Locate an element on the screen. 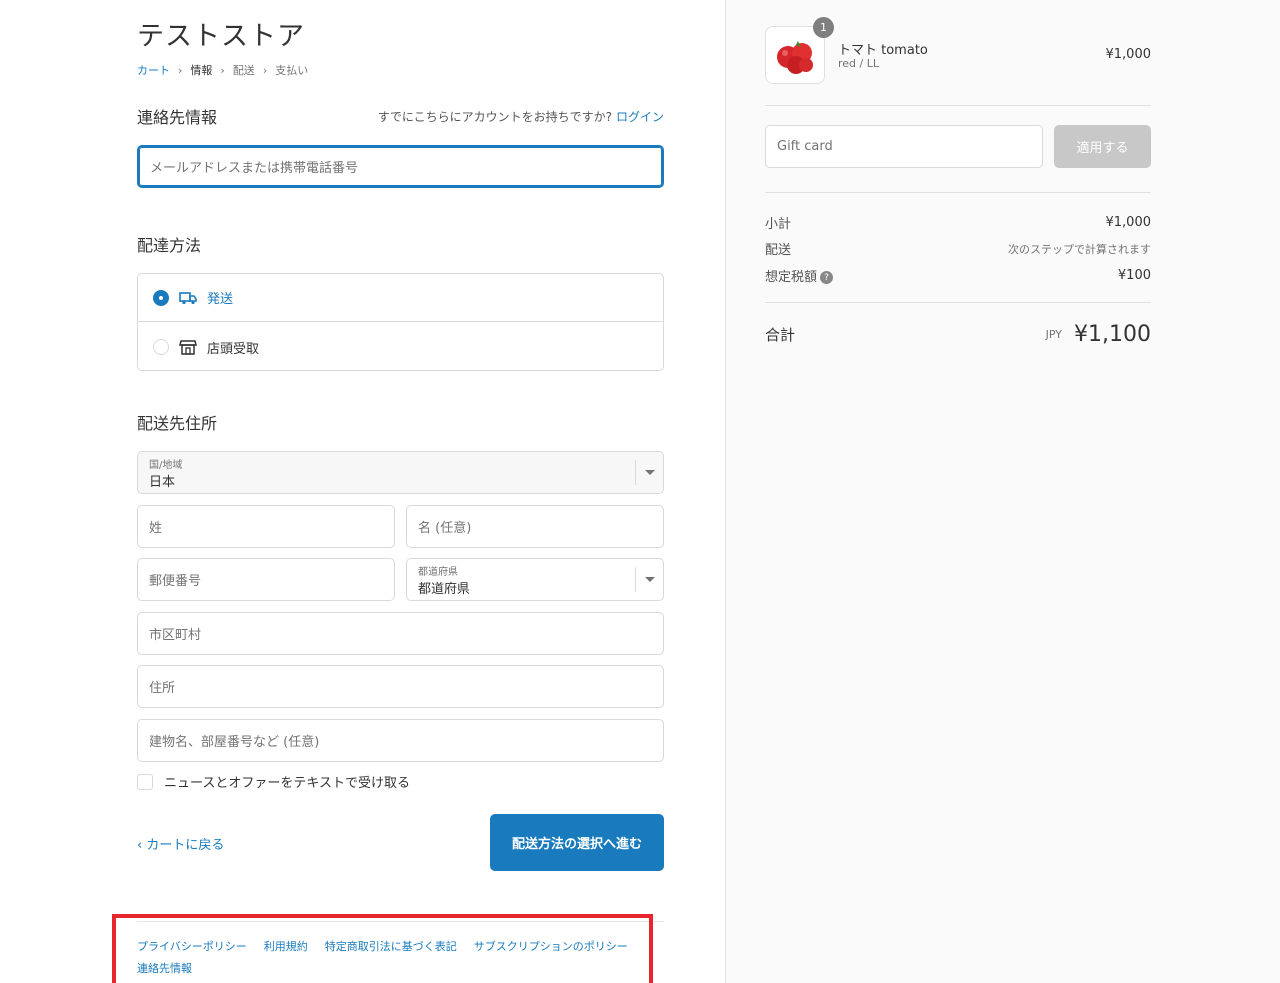  address1-placeholder: 住所 is located at coordinates (162, 688).